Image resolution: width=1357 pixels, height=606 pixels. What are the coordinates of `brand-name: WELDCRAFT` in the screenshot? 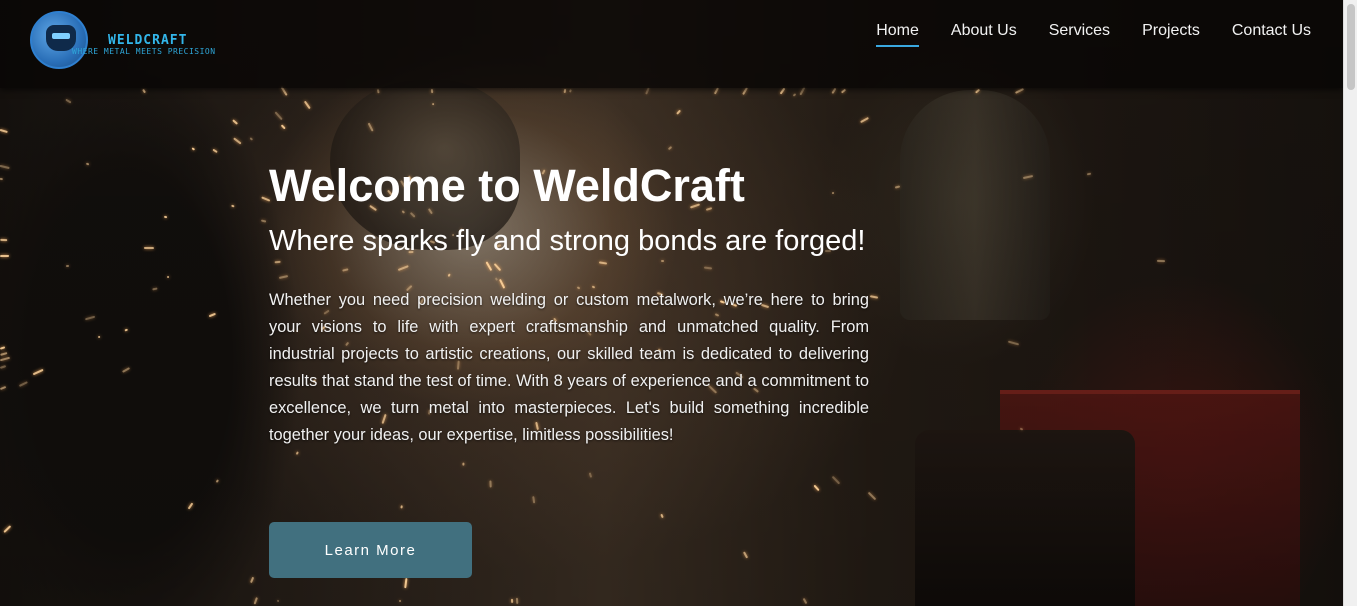 It's located at (148, 40).